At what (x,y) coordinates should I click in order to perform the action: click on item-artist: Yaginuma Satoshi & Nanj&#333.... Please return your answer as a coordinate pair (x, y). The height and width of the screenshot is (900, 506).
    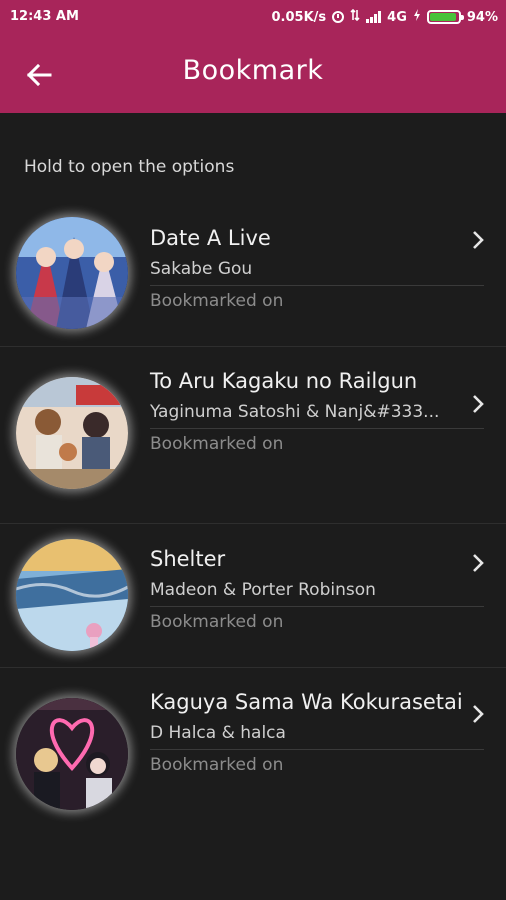
    Looking at the image, I should click on (317, 413).